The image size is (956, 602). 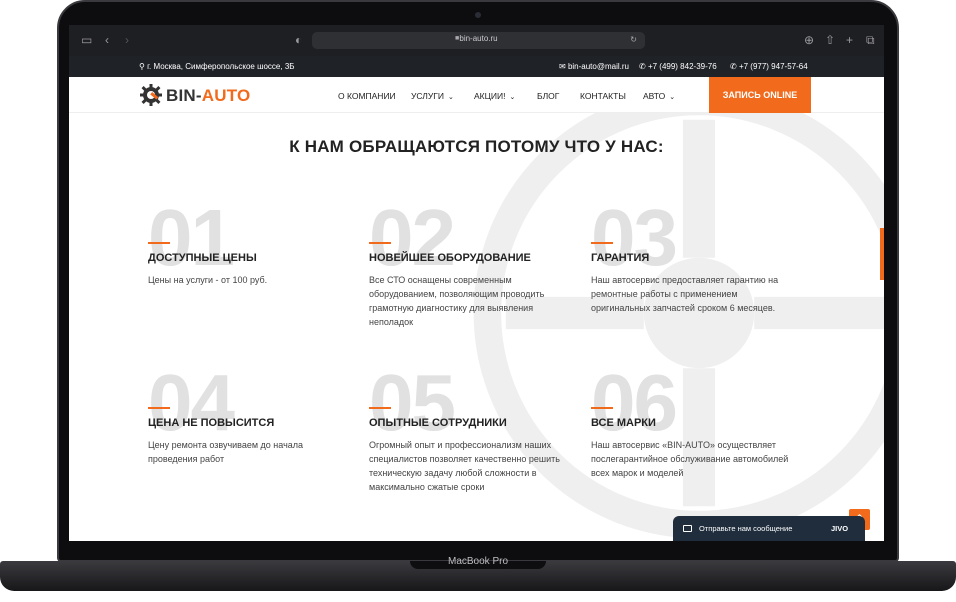 I want to click on nav-item-services: Услуги ⌄, so click(x=432, y=96).